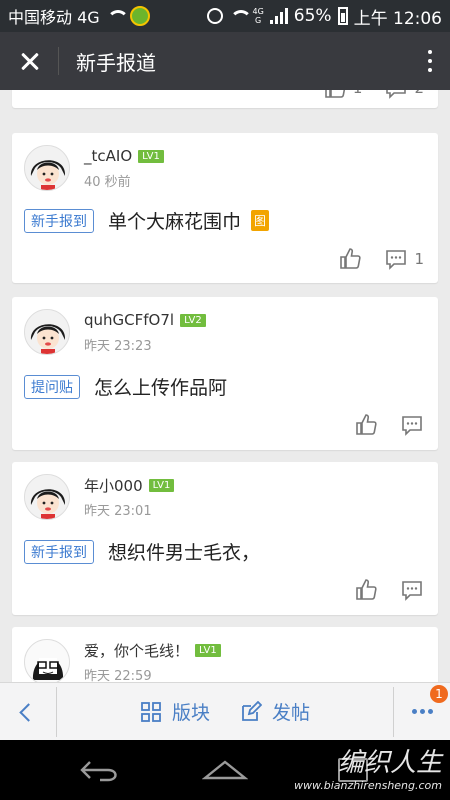 Image resolution: width=450 pixels, height=800 pixels. What do you see at coordinates (251, 711) in the screenshot?
I see `edit-icon` at bounding box center [251, 711].